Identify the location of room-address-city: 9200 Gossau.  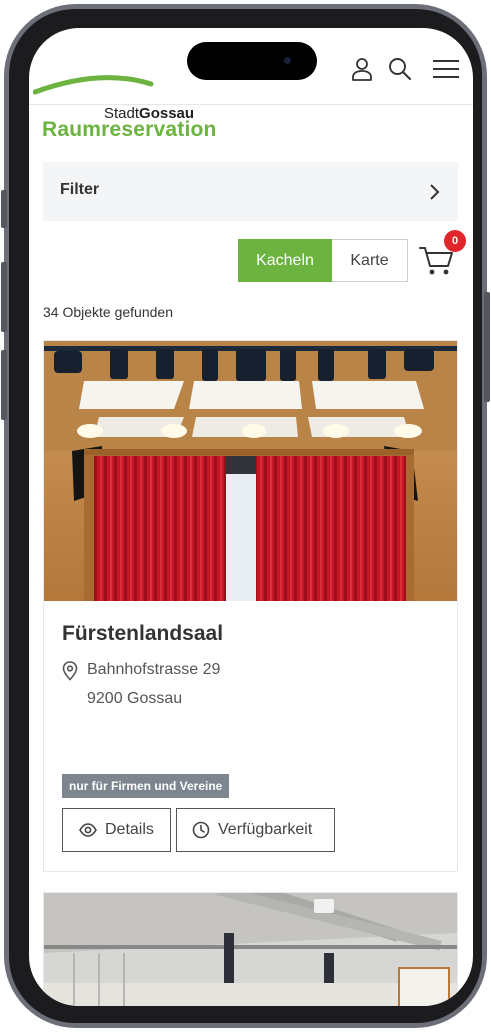
(135, 698).